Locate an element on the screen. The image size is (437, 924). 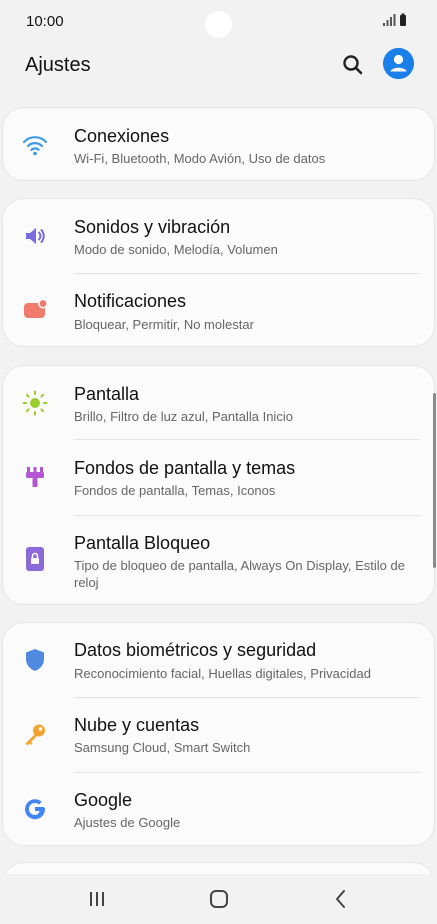
search-icon is located at coordinates (353, 65).